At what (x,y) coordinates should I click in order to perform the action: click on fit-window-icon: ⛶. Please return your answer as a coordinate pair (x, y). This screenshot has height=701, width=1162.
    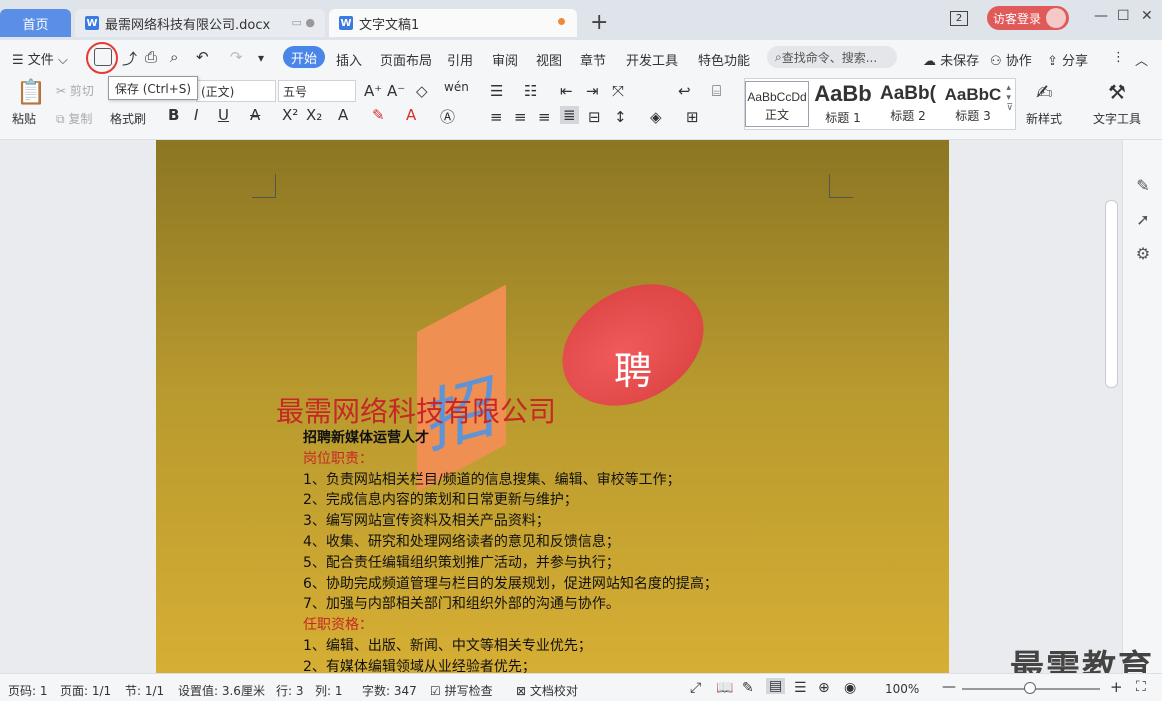
    Looking at the image, I should click on (1141, 687).